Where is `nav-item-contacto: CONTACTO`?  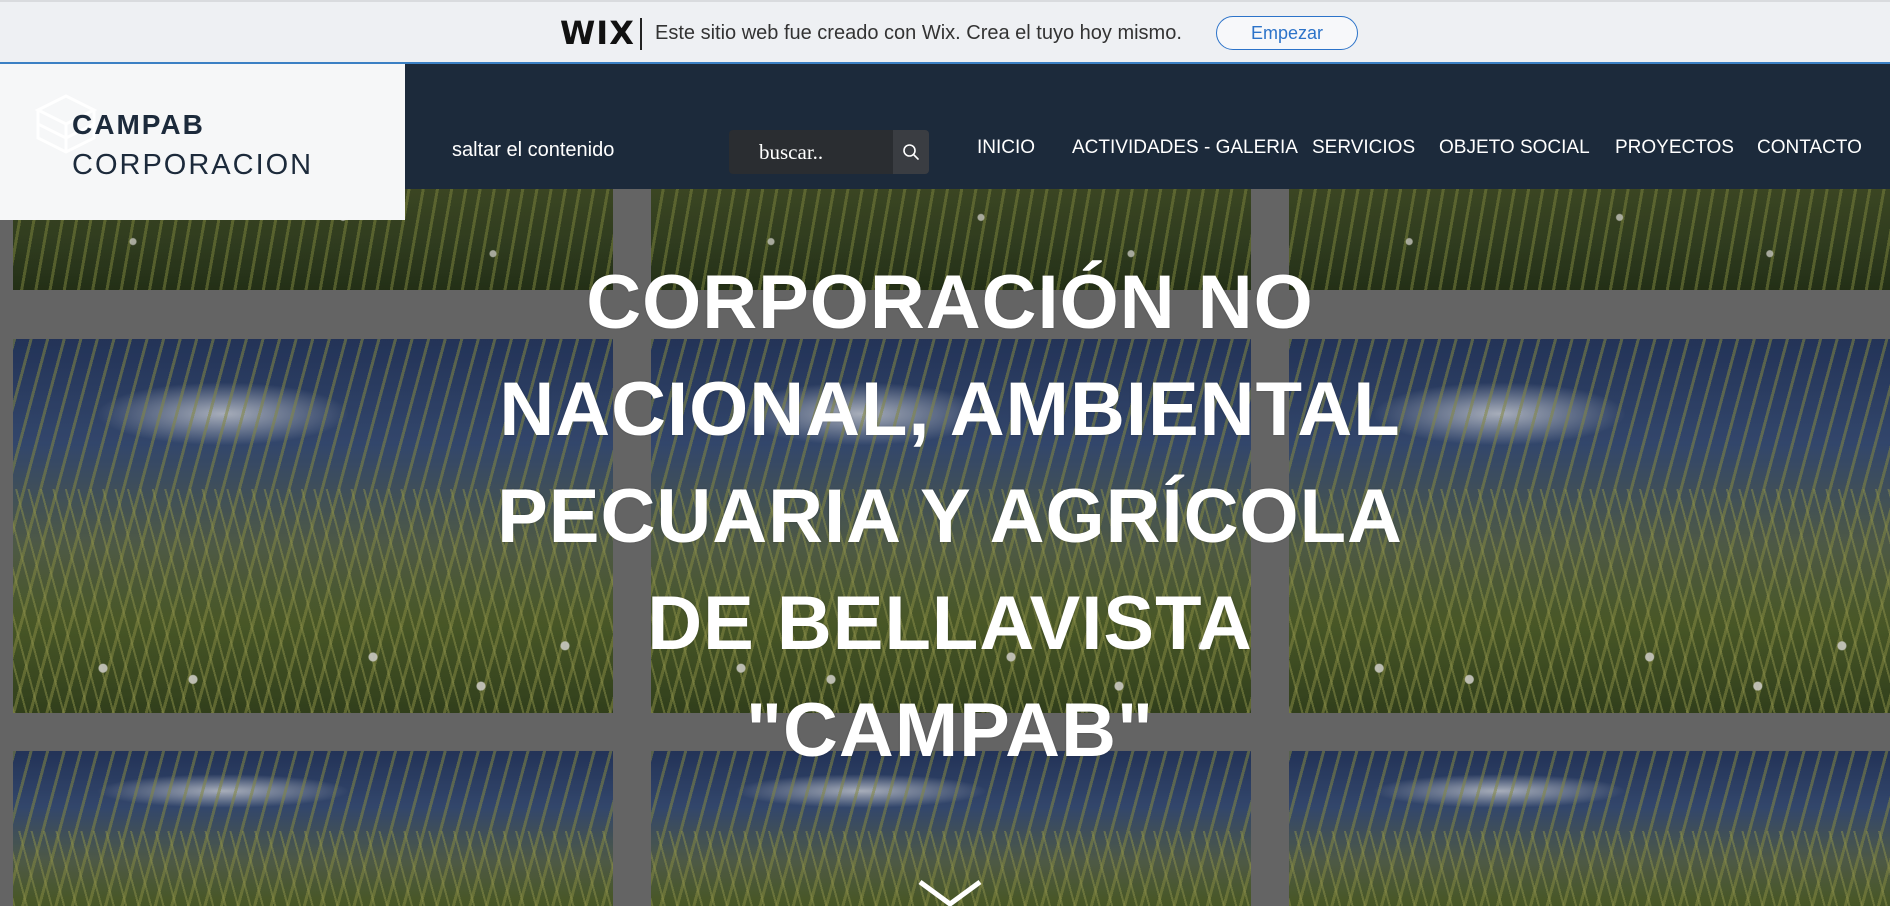
nav-item-contacto: CONTACTO is located at coordinates (1809, 148).